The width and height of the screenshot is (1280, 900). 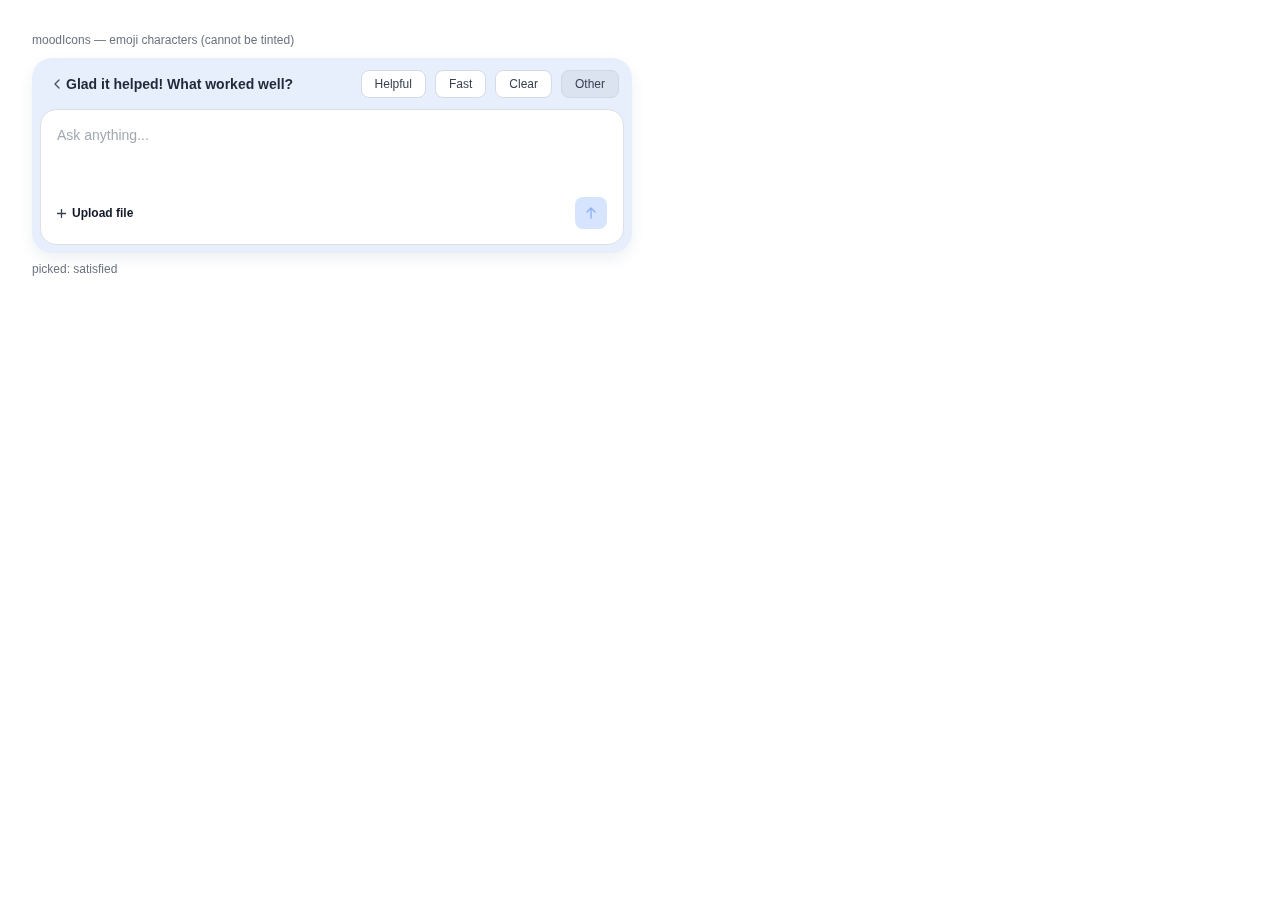 What do you see at coordinates (95, 213) in the screenshot?
I see `upload-file-button: Upload file` at bounding box center [95, 213].